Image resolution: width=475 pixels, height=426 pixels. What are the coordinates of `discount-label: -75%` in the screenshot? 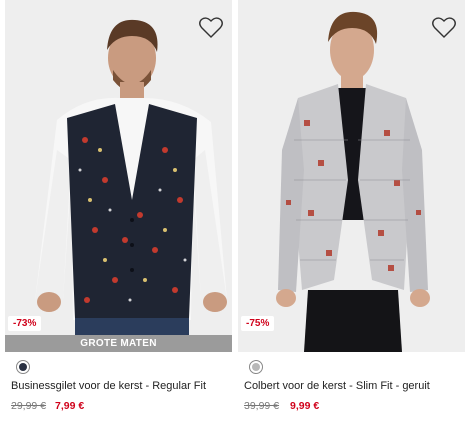 It's located at (258, 323).